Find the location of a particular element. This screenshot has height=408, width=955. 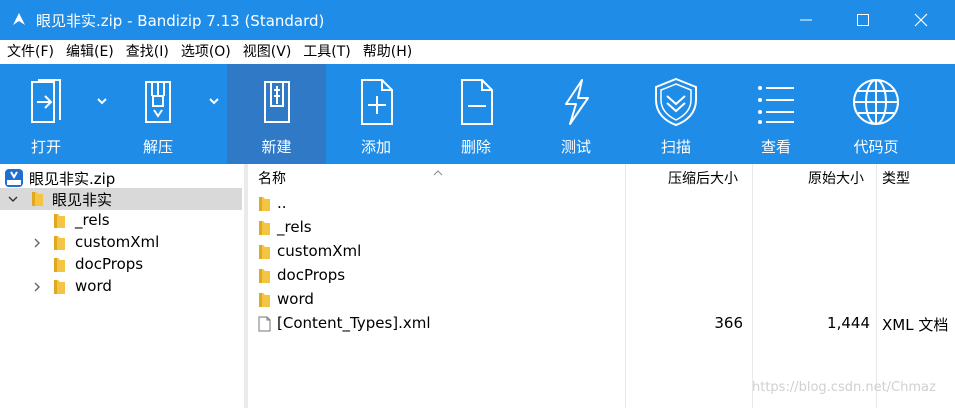

column-header-name: 名称 is located at coordinates (272, 179).